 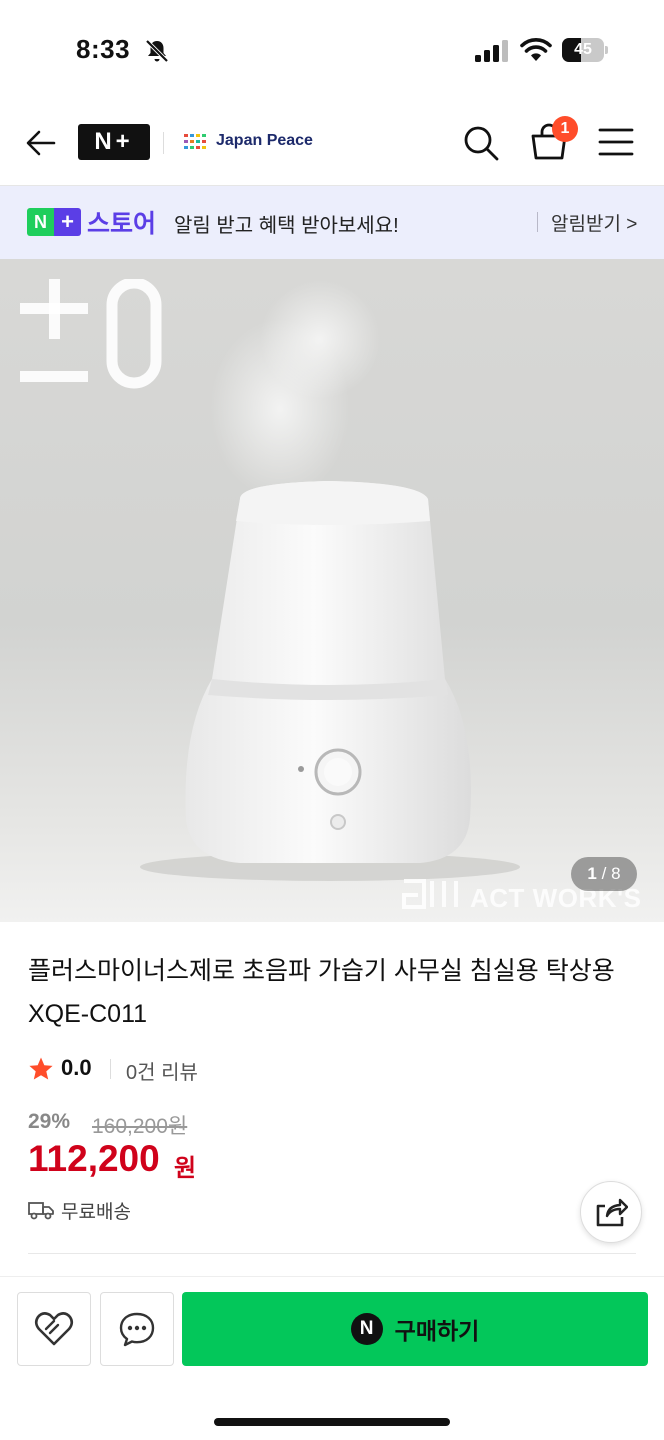 What do you see at coordinates (41, 1211) in the screenshot?
I see `delivery-truck-icon` at bounding box center [41, 1211].